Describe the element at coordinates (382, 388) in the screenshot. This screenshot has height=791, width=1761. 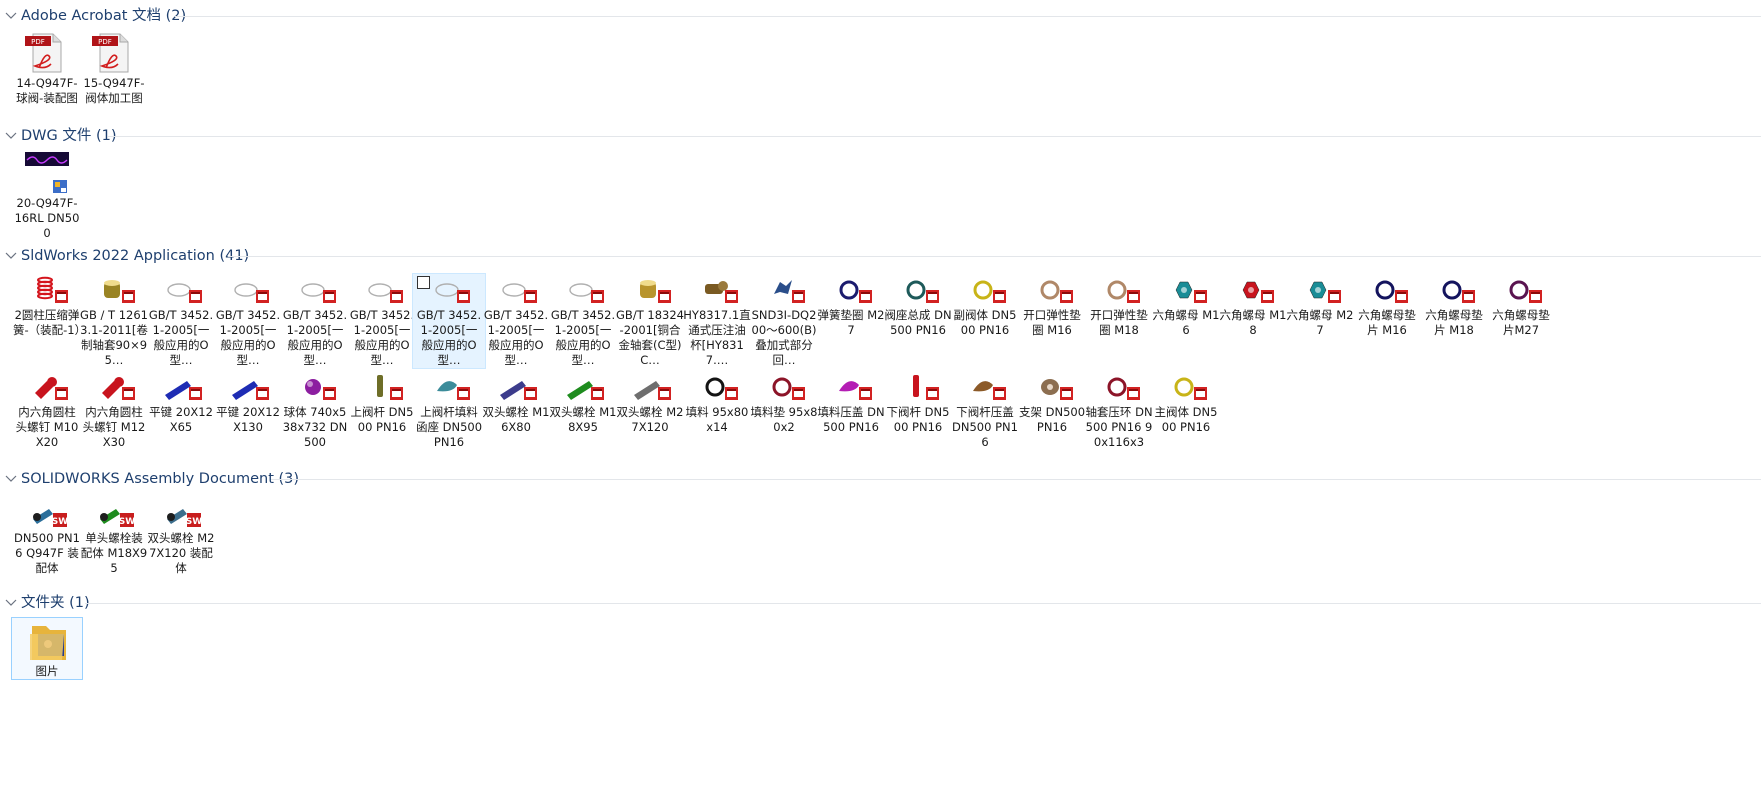
I see `stem-part-icon` at that location.